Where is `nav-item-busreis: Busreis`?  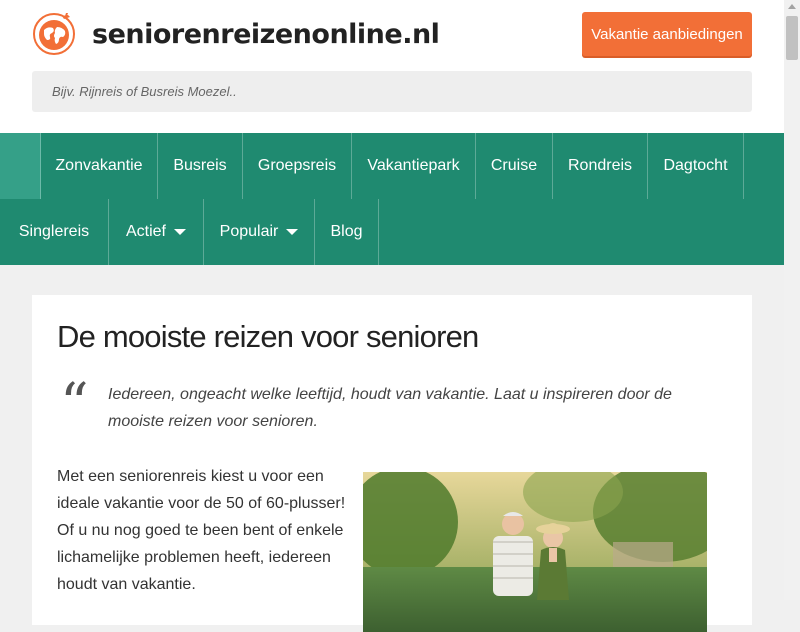
nav-item-busreis: Busreis is located at coordinates (200, 166).